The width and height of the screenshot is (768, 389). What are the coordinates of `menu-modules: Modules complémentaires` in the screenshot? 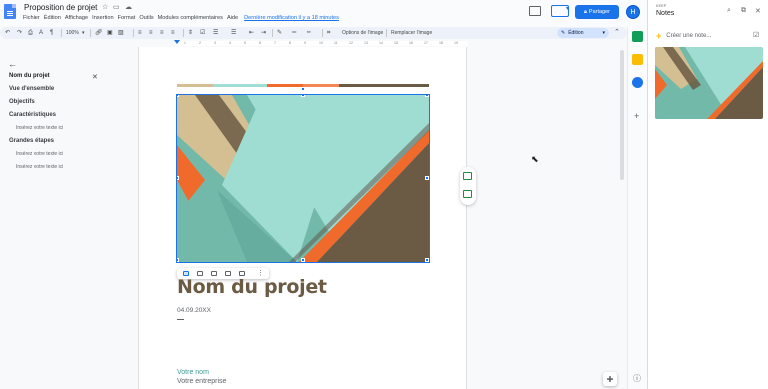 It's located at (190, 18).